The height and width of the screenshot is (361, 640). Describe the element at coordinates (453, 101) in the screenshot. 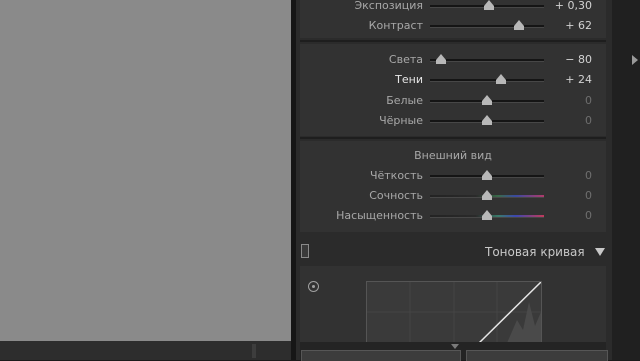

I see `slider-row: Белые 0` at that location.